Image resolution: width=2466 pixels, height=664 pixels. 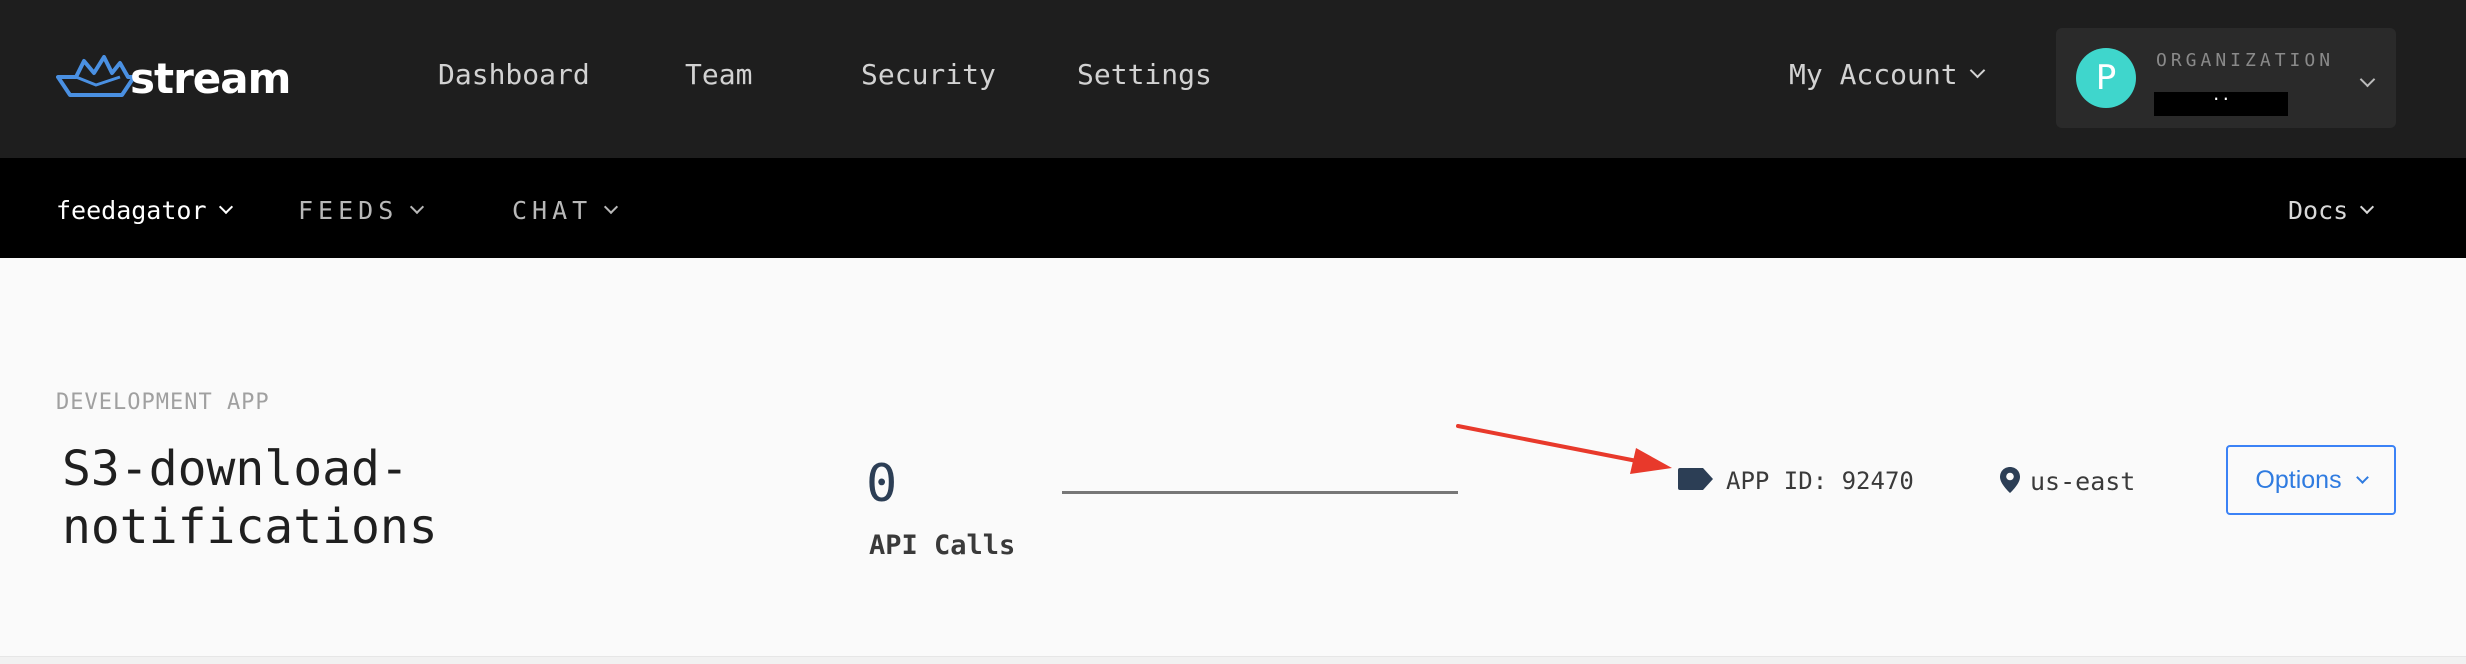 I want to click on brand-name: stream, so click(x=210, y=78).